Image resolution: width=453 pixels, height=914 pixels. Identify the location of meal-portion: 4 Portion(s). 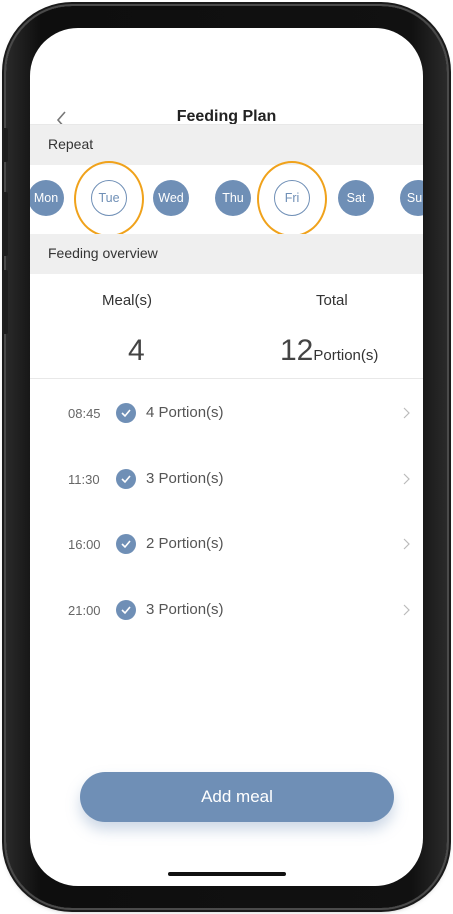
(185, 412).